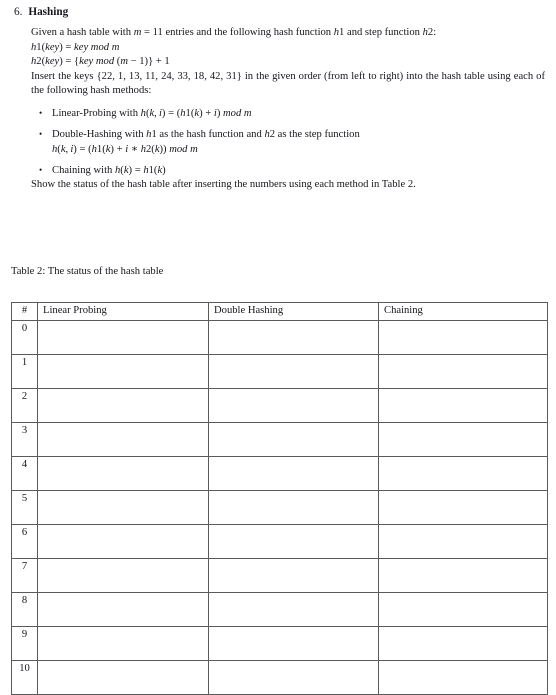 The width and height of the screenshot is (556, 695). I want to click on cell-index-text: 6, so click(24, 532).